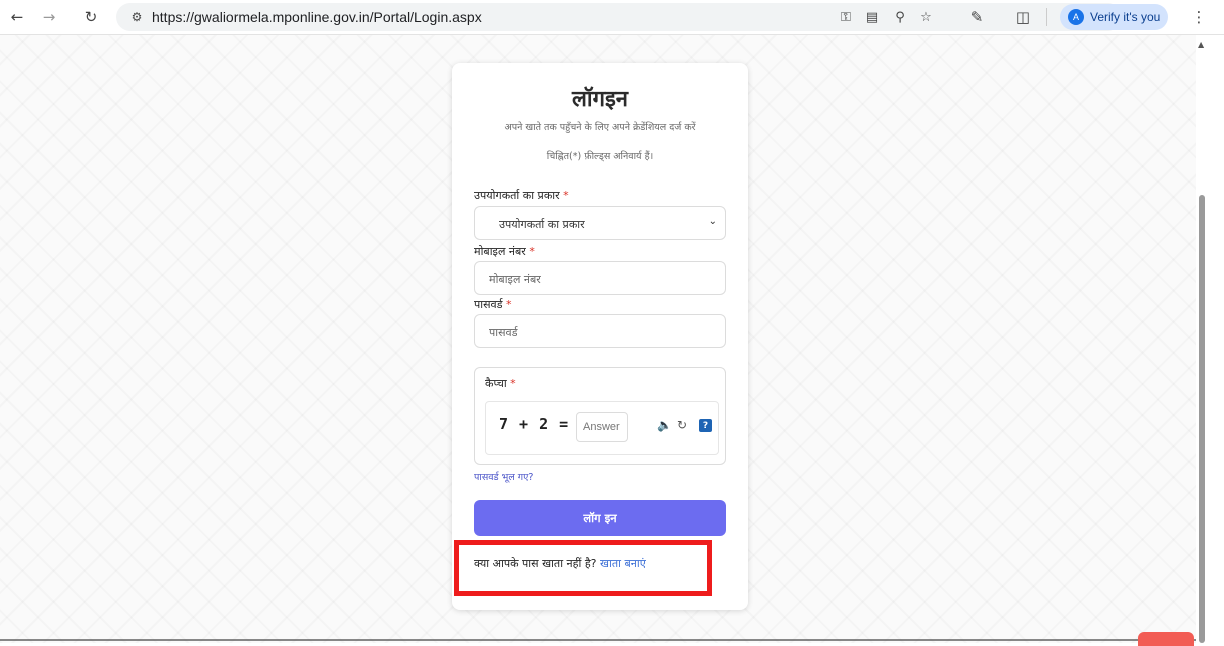  What do you see at coordinates (137, 17) in the screenshot?
I see `site-info-icon: ⚙` at bounding box center [137, 17].